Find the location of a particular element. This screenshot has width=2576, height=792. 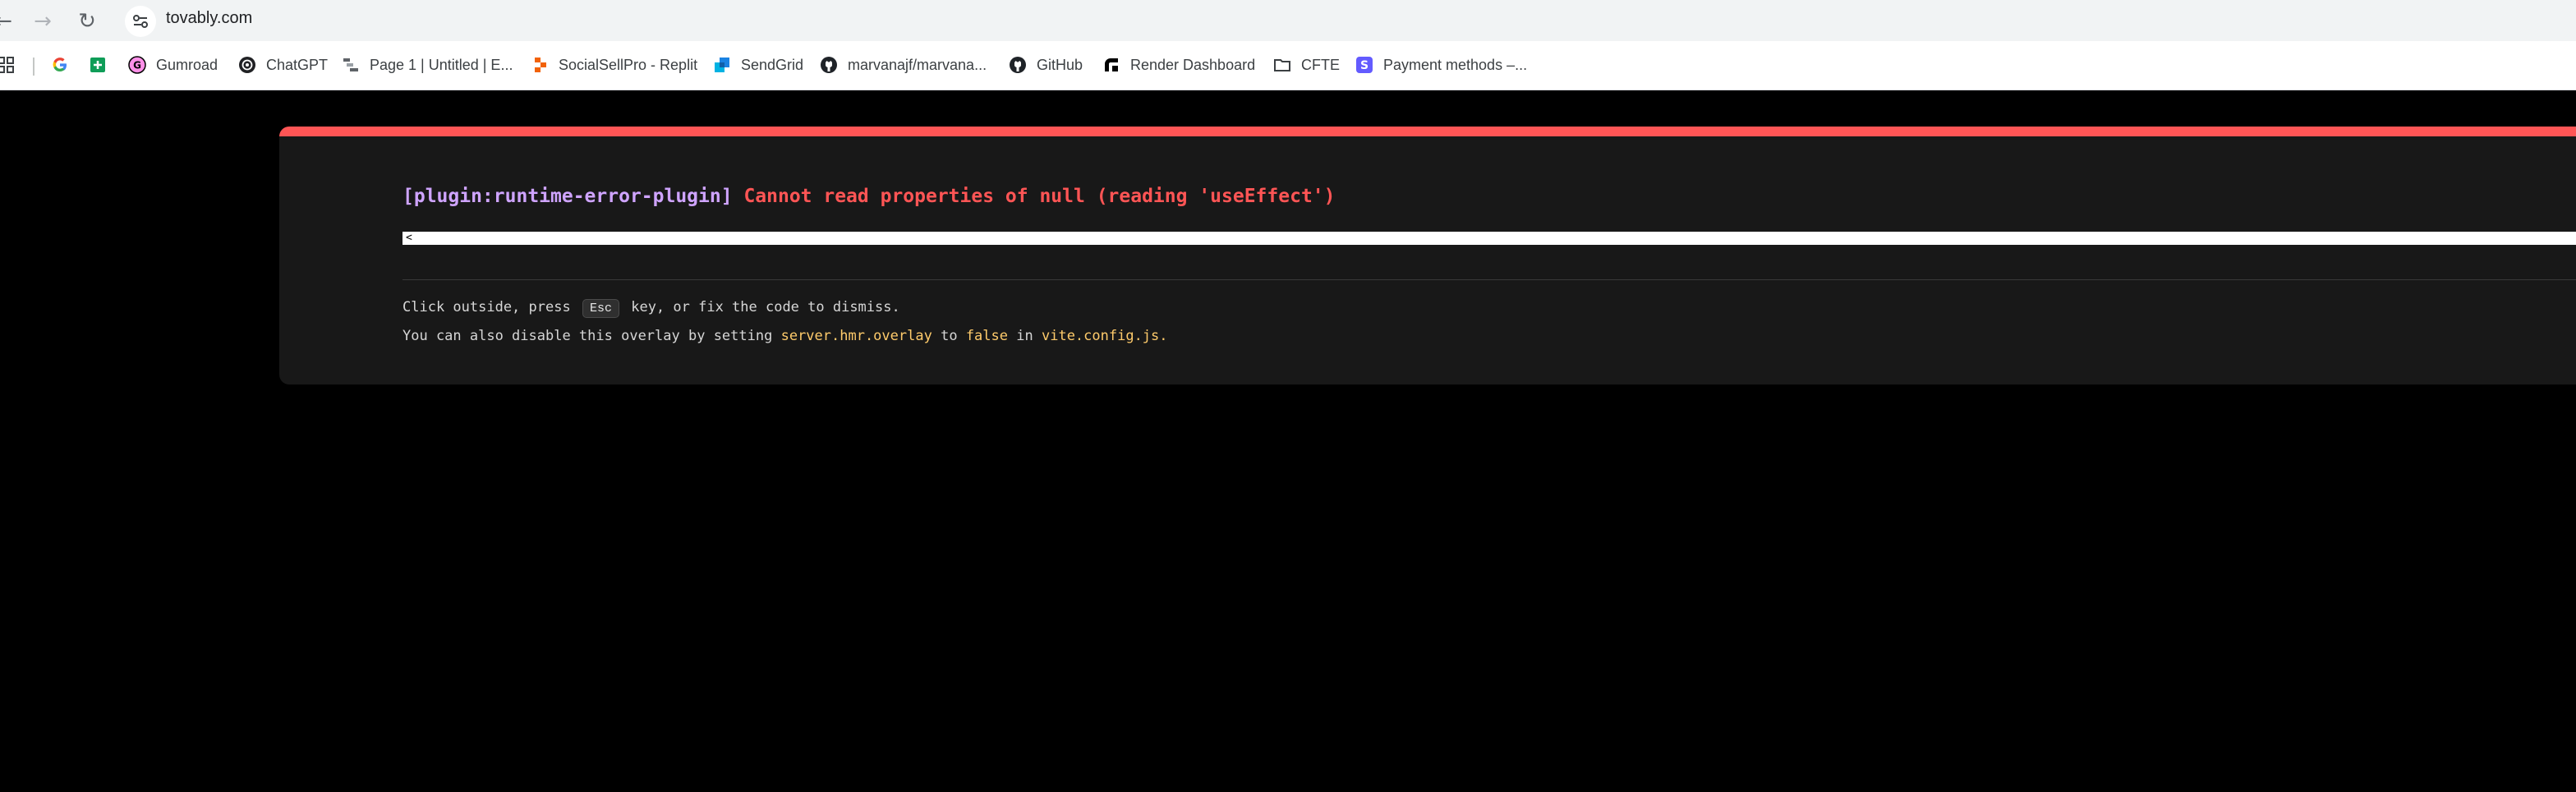

bookmark-label: Render Dashboard is located at coordinates (1193, 64).